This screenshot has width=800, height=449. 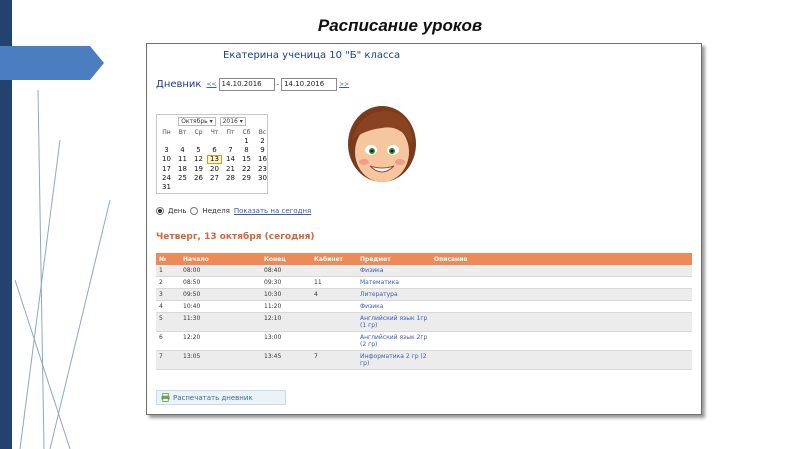 I want to click on calendar-day: 21, so click(x=230, y=169).